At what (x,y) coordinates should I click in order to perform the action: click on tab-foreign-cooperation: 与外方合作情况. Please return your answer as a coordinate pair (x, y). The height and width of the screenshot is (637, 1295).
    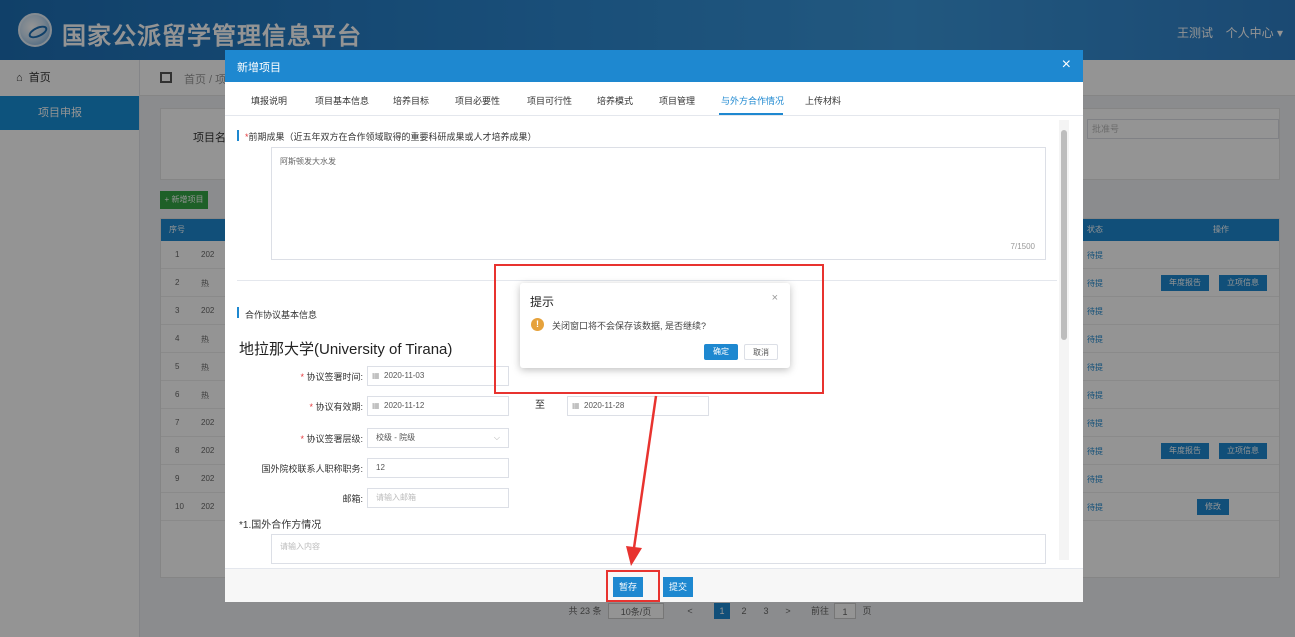
    Looking at the image, I should click on (752, 100).